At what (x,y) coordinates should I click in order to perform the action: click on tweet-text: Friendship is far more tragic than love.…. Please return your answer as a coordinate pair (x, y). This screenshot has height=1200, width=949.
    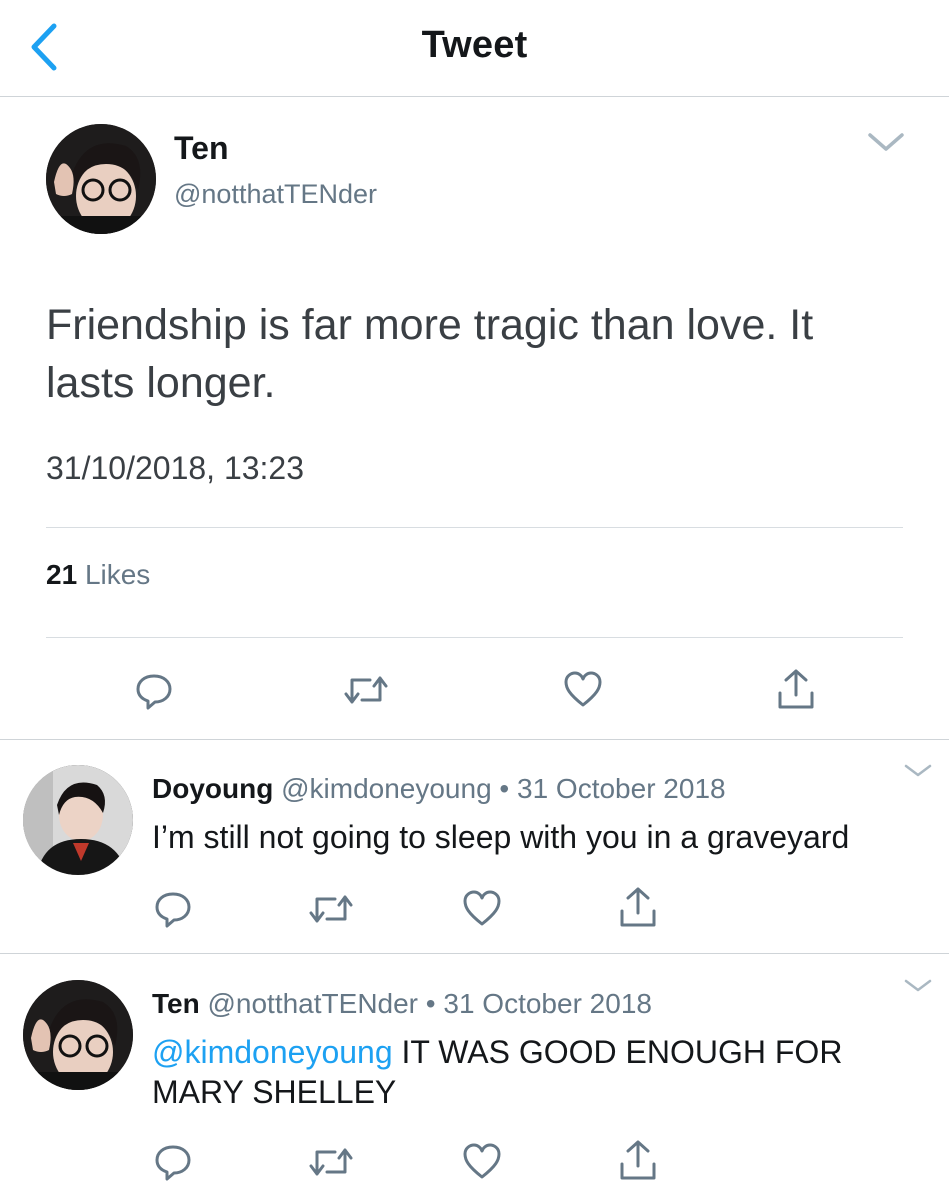
    Looking at the image, I should click on (430, 354).